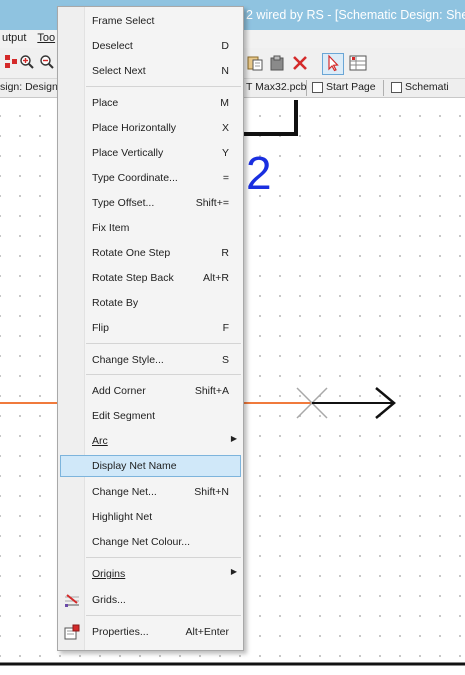 The width and height of the screenshot is (465, 675). I want to click on menu-item-shortcut: =, so click(225, 178).